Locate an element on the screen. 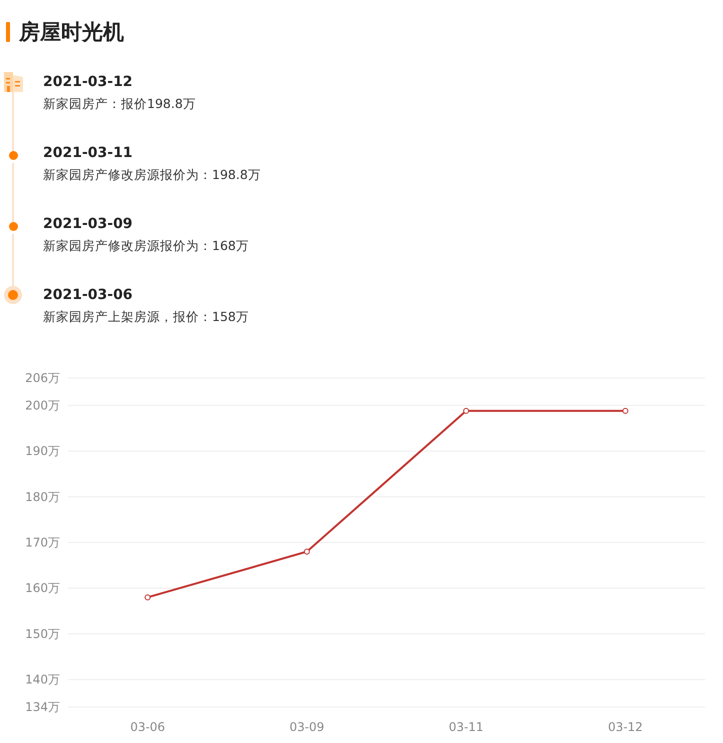 The width and height of the screenshot is (723, 743). event-date: 2021-03-09 is located at coordinates (88, 224).